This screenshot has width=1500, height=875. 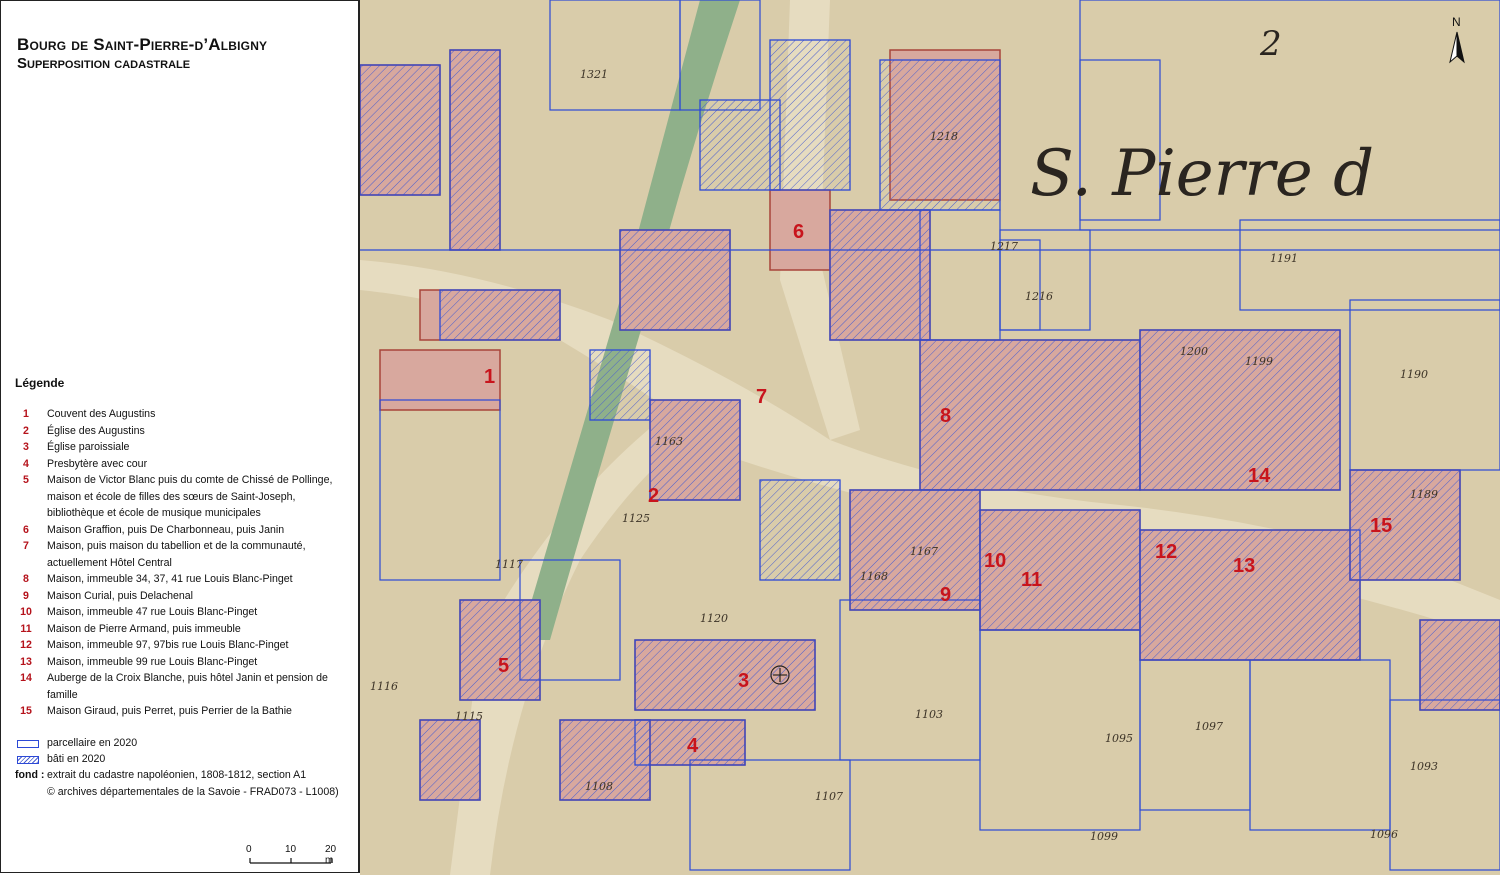 I want to click on legend-number: 9, so click(x=26, y=595).